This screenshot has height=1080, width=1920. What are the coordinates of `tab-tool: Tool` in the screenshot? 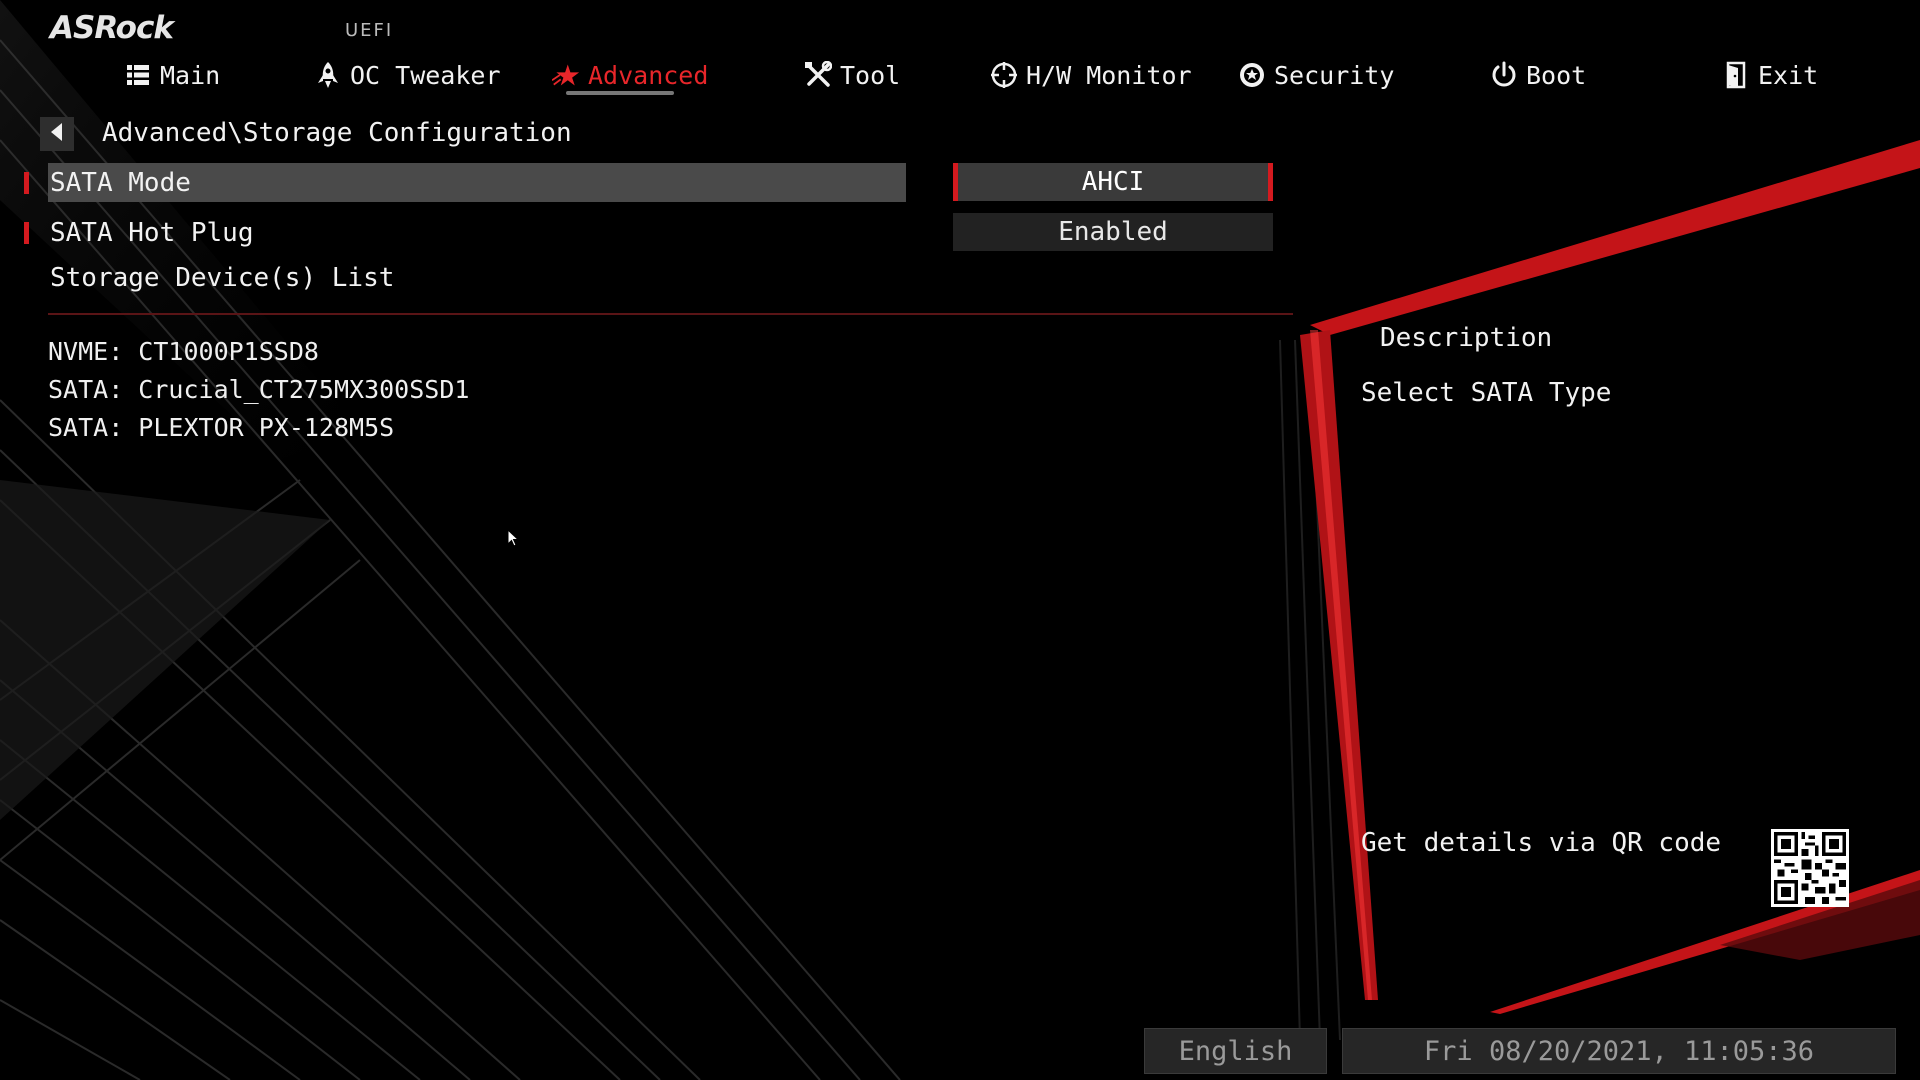 It's located at (852, 75).